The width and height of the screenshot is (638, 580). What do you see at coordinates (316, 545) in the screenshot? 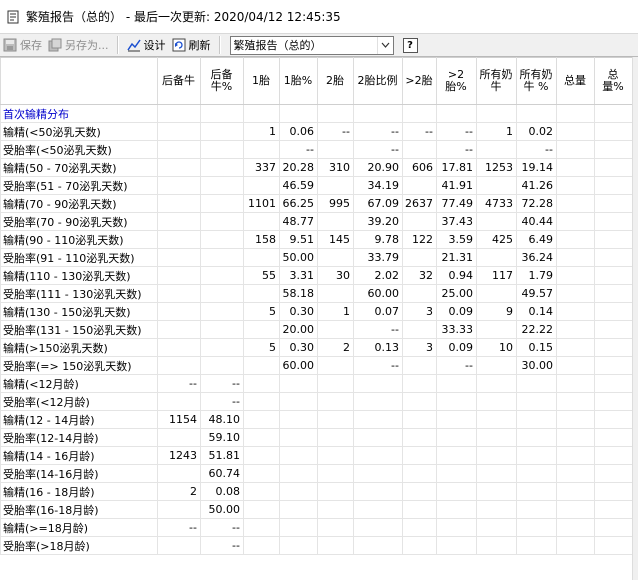
I see `table-row: 受胎率(>18月龄) --` at bounding box center [316, 545].